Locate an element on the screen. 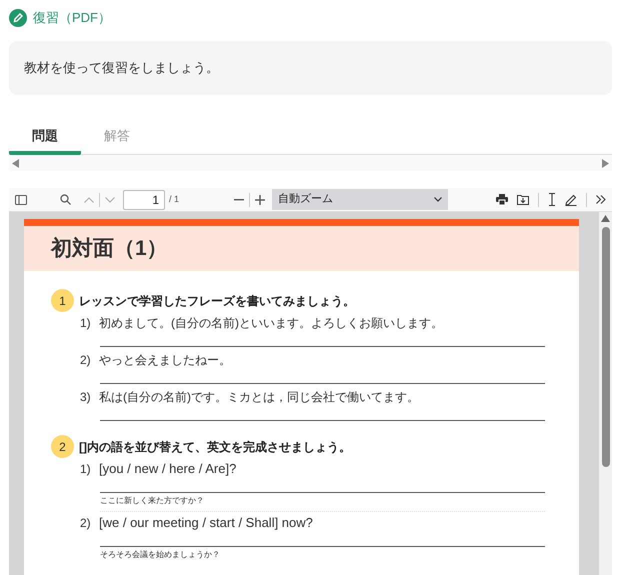 The height and width of the screenshot is (575, 621). up-arrow-icon is located at coordinates (605, 218).